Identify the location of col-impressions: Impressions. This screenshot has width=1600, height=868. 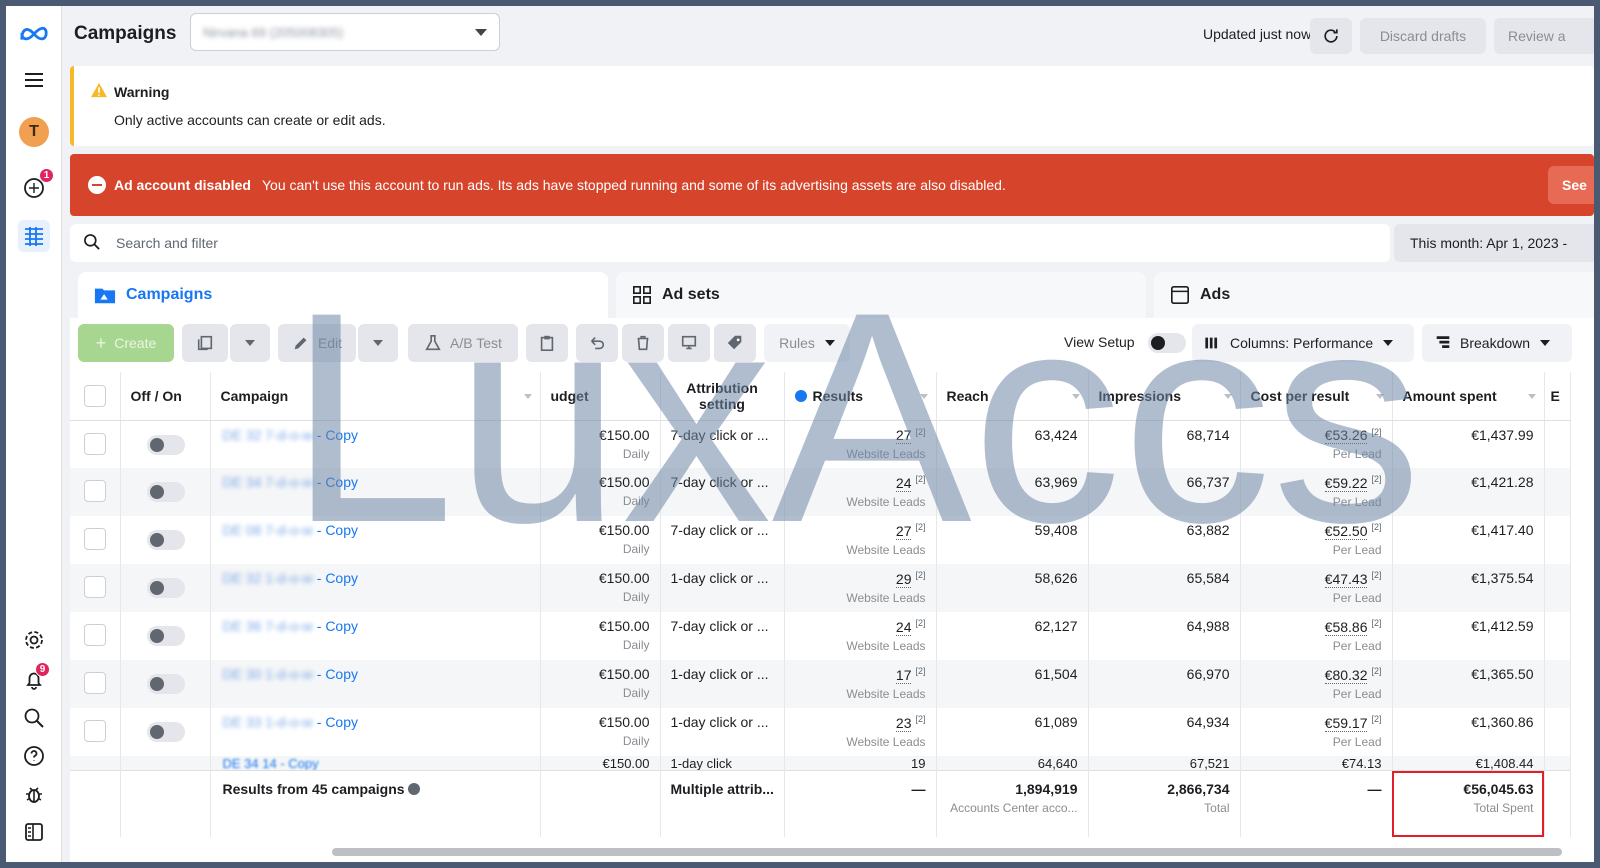
(1164, 396).